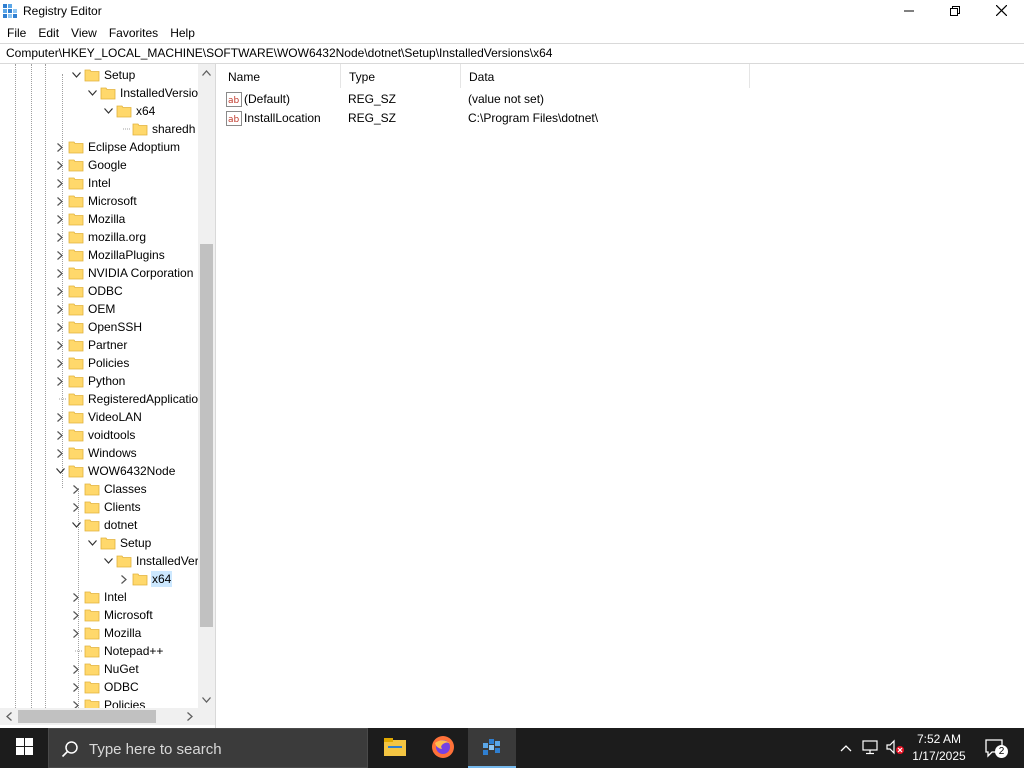  What do you see at coordinates (182, 33) in the screenshot?
I see `menu-help: Help` at bounding box center [182, 33].